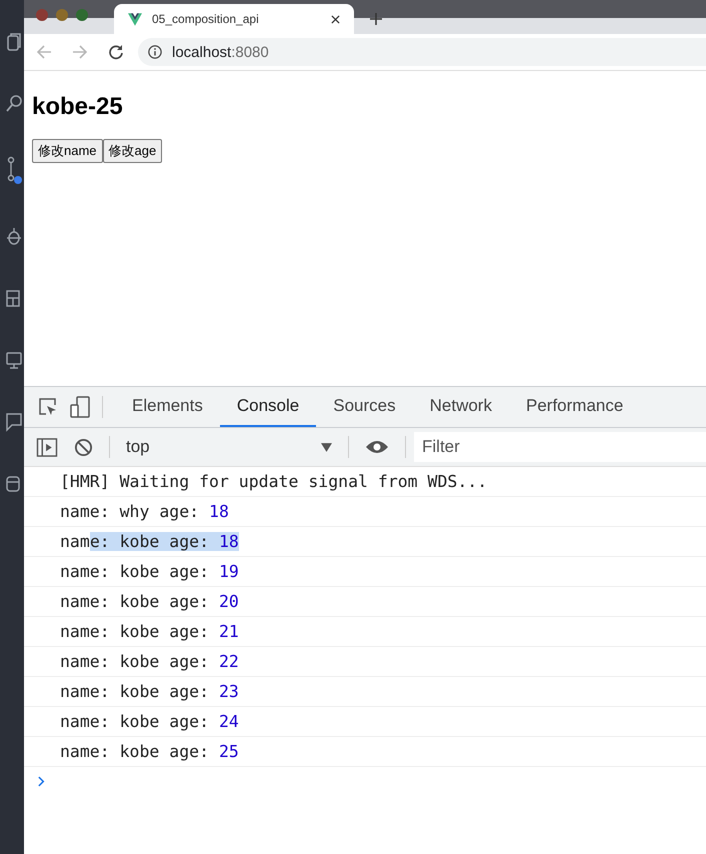  Describe the element at coordinates (14, 298) in the screenshot. I see `extensions-icon` at that location.